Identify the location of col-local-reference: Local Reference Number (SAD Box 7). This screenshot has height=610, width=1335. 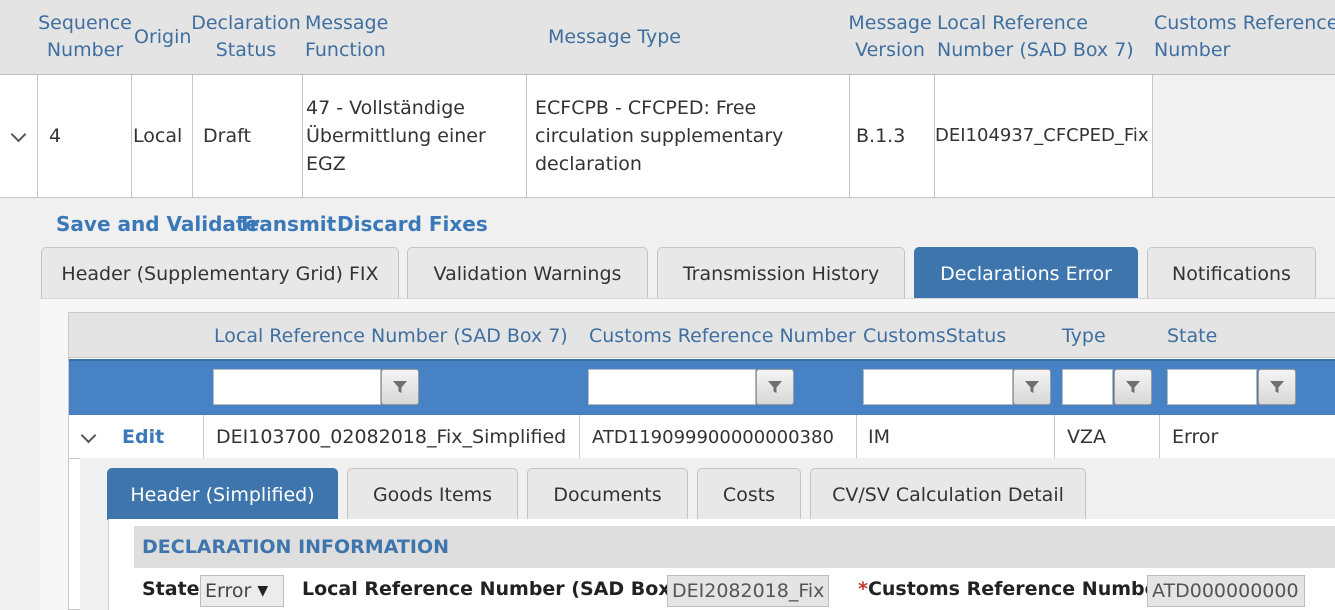
(1037, 37).